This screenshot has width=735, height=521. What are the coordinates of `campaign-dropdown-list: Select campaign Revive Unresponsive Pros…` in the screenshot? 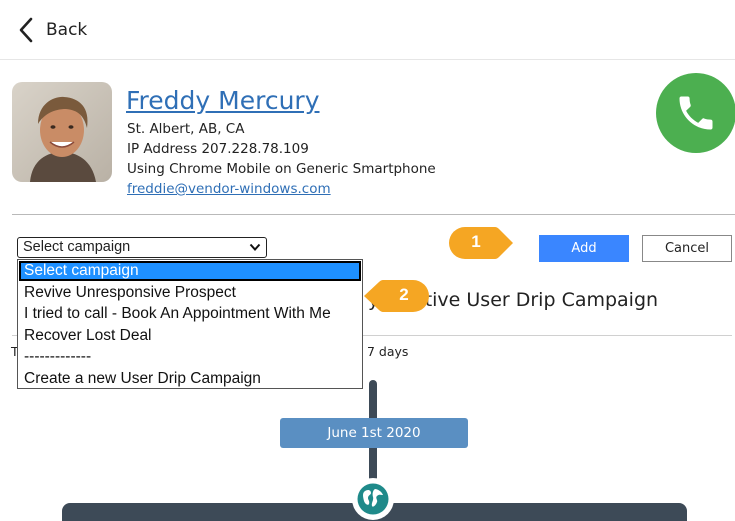 It's located at (190, 324).